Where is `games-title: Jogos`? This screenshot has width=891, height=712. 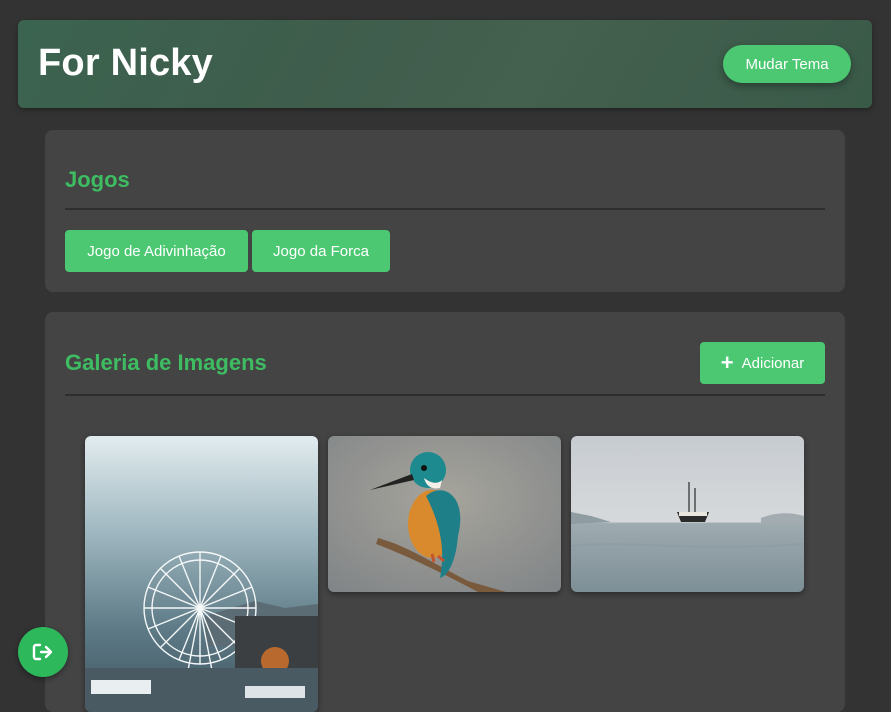 games-title: Jogos is located at coordinates (97, 179).